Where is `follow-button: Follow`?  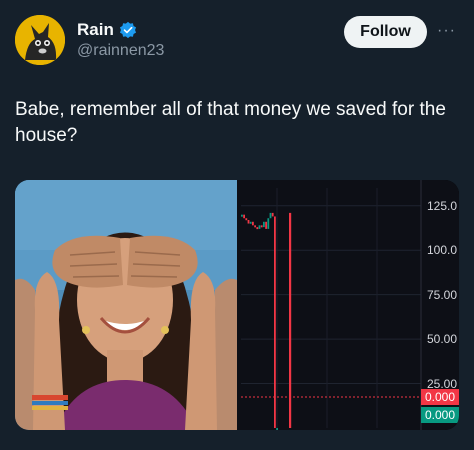
follow-button: Follow is located at coordinates (385, 32).